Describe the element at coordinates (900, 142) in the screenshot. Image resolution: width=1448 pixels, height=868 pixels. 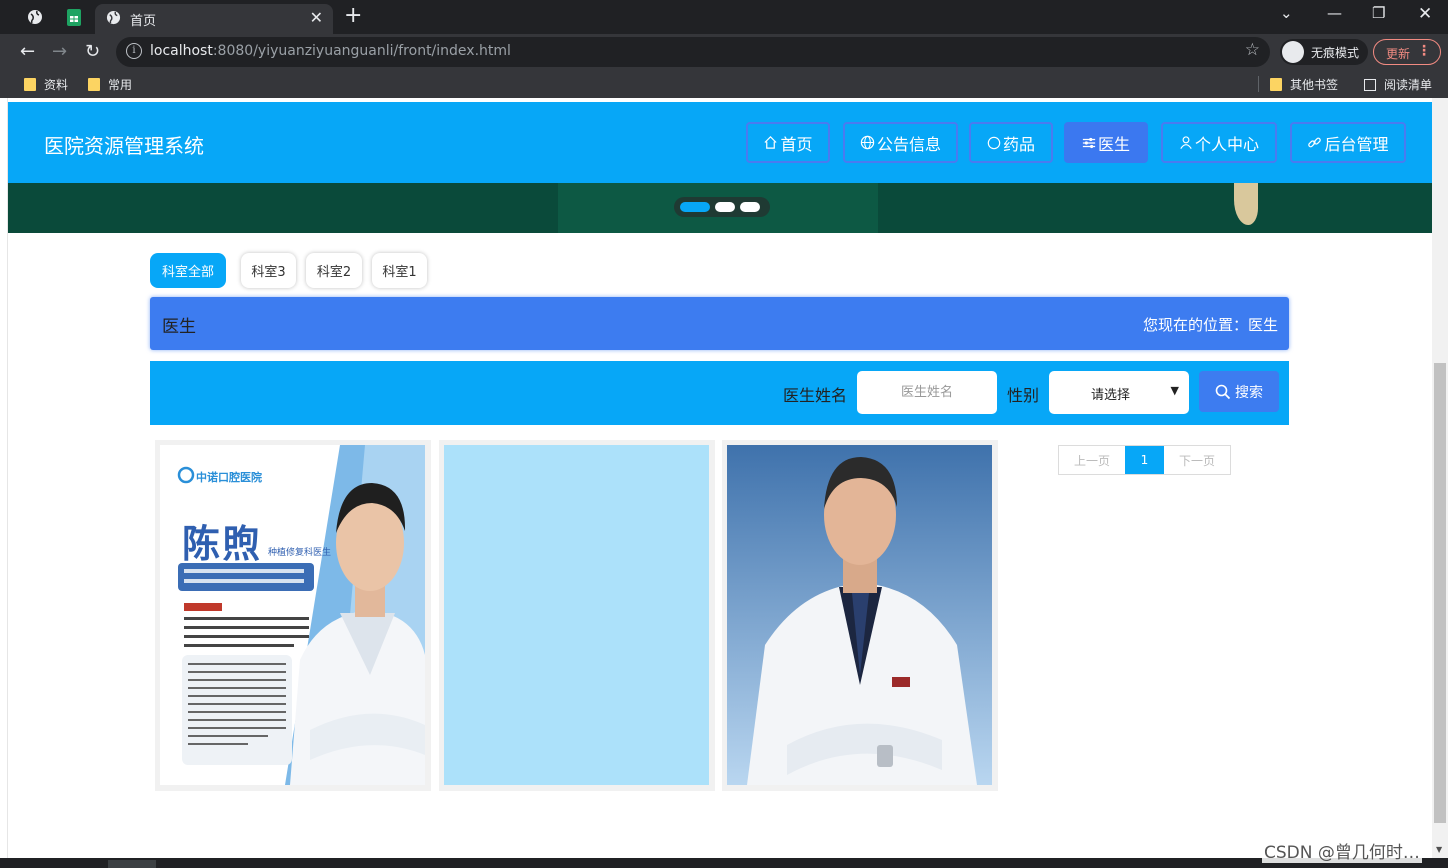
I see `nav-announcements: 公告信息` at that location.